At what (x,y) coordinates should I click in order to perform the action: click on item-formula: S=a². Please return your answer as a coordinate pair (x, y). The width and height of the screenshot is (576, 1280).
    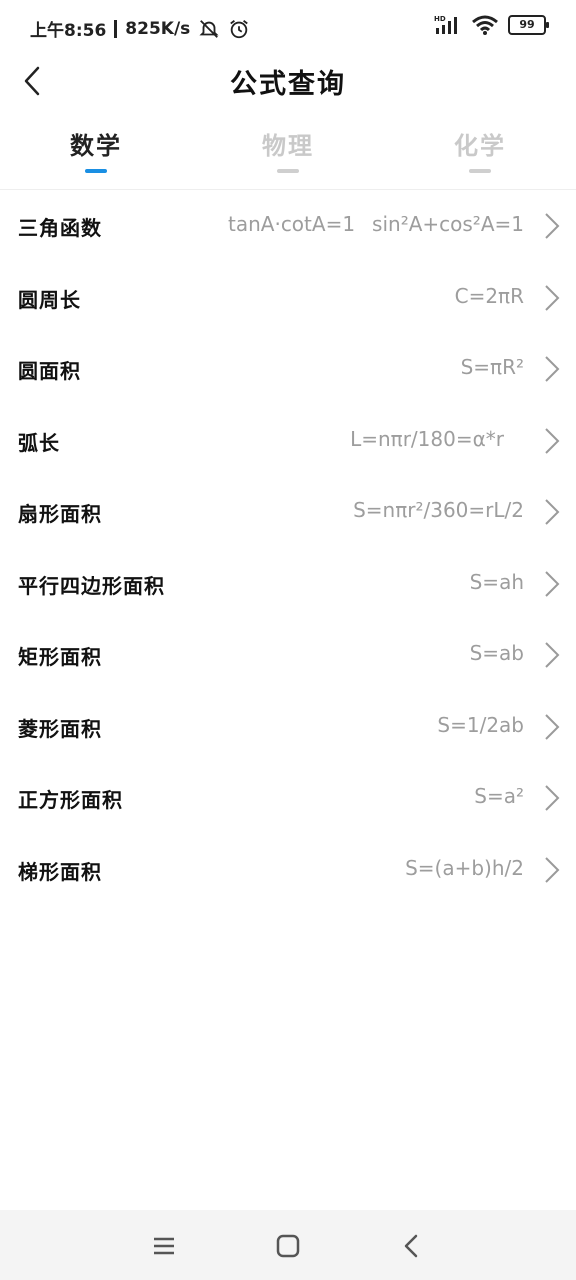
    Looking at the image, I should click on (499, 796).